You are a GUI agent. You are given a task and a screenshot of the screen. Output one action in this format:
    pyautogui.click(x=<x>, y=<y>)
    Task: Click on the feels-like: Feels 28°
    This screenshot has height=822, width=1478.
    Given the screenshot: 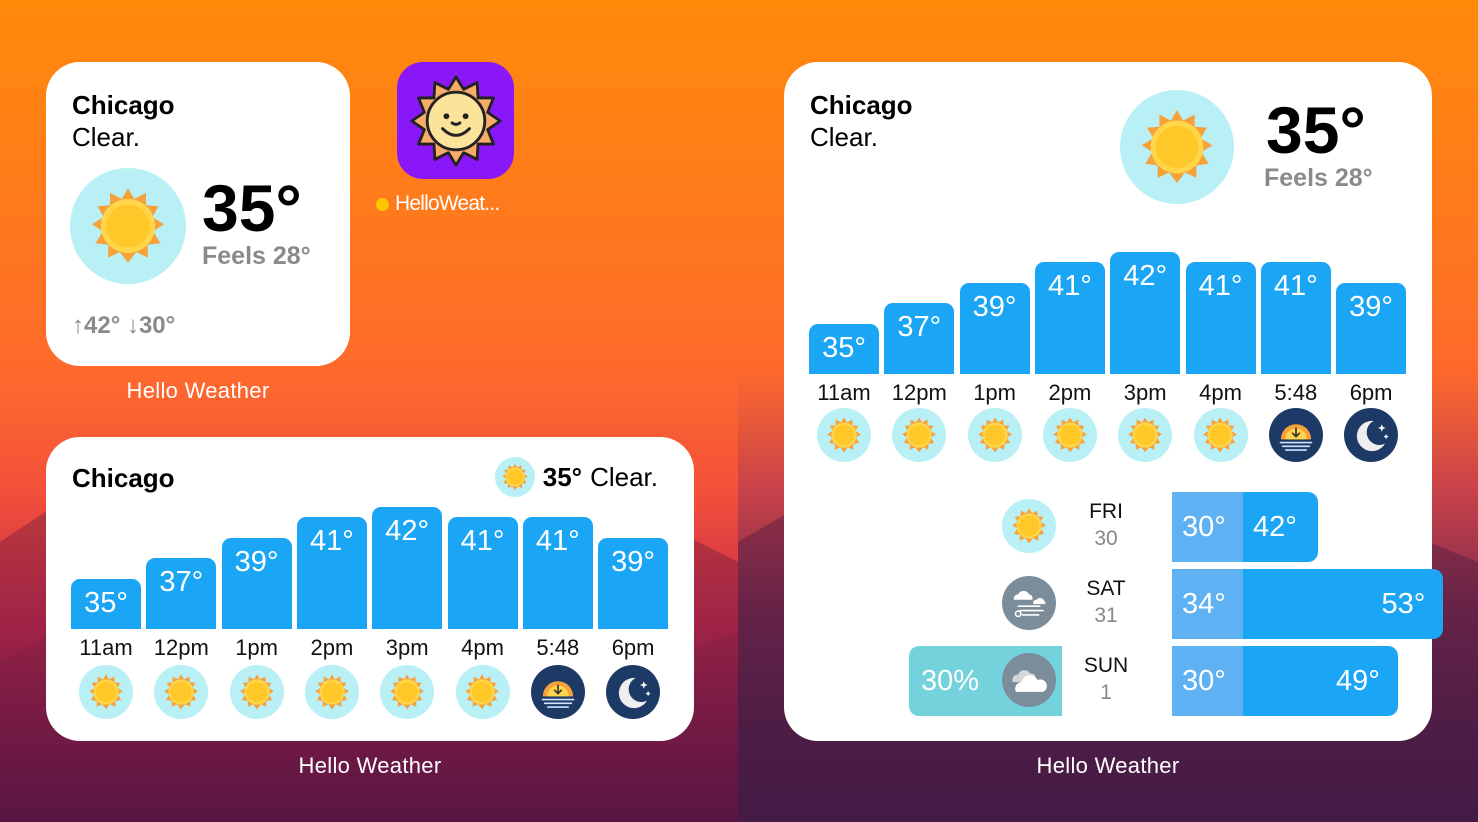 What is the action you would take?
    pyautogui.click(x=256, y=256)
    